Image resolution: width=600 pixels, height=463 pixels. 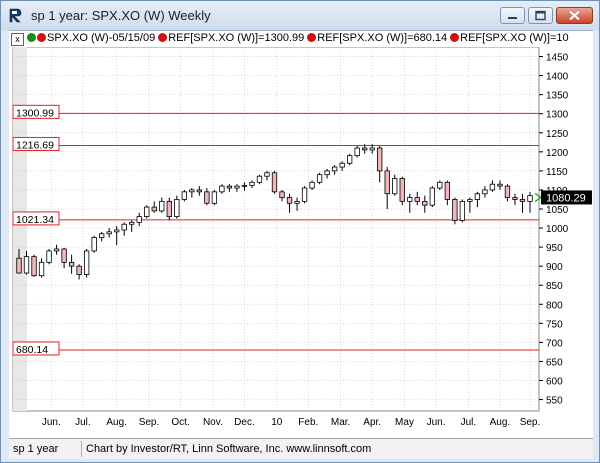 What do you see at coordinates (32, 350) in the screenshot?
I see `reference-line-label: 680.14` at bounding box center [32, 350].